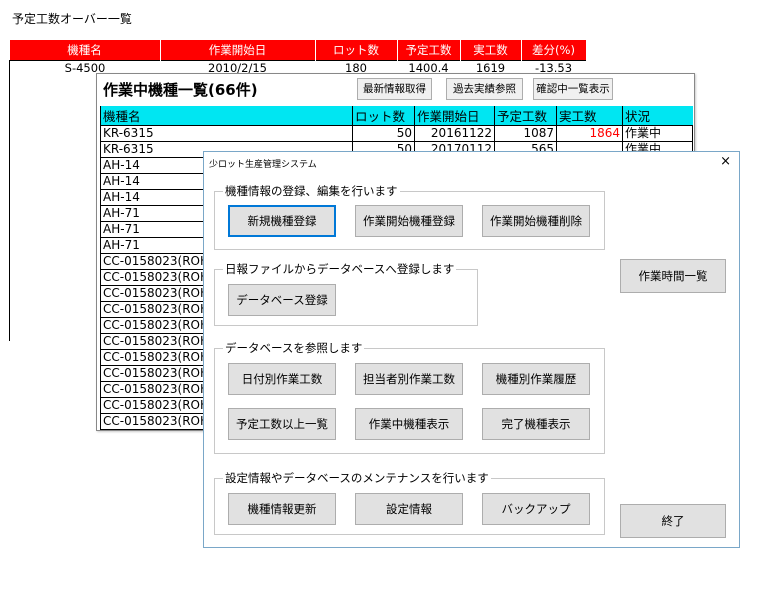 The width and height of the screenshot is (763, 600). Describe the element at coordinates (725, 162) in the screenshot. I see `close-icon: ×` at that location.